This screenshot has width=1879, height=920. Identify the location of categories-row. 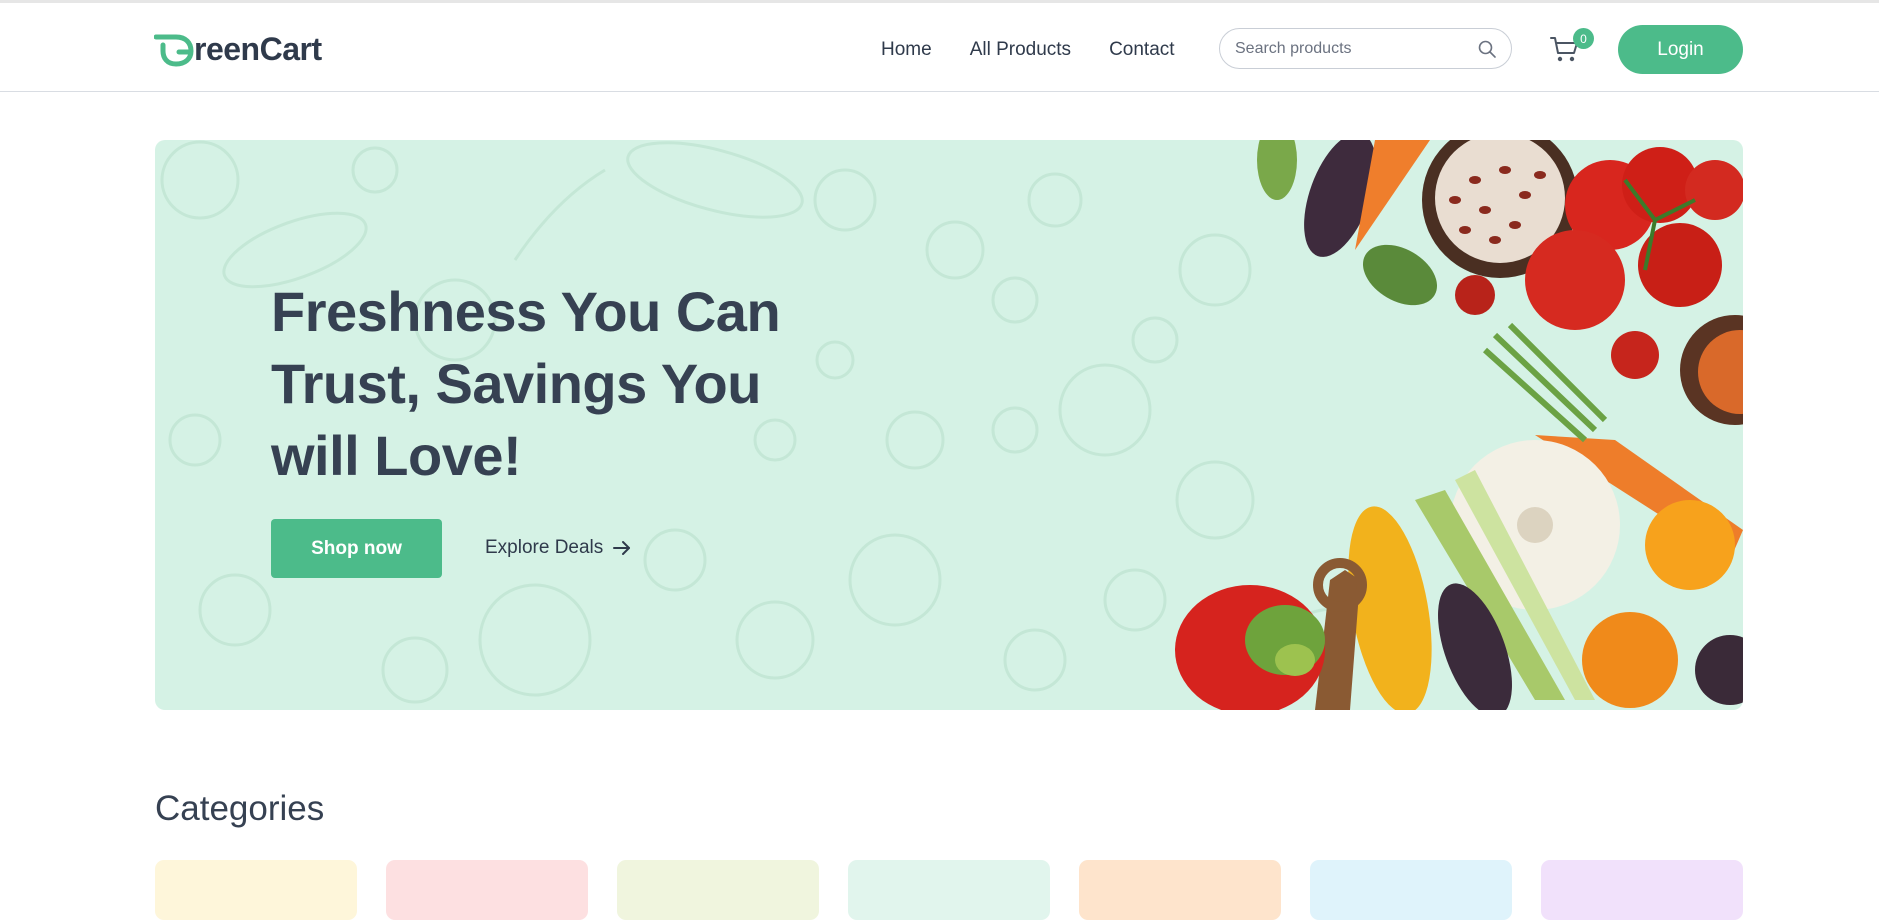
(949, 890).